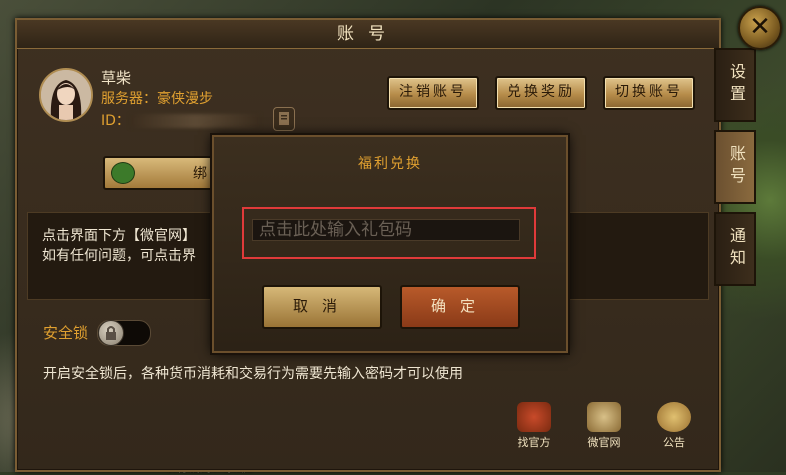  Describe the element at coordinates (534, 442) in the screenshot. I see `official-label: 找官方` at that location.